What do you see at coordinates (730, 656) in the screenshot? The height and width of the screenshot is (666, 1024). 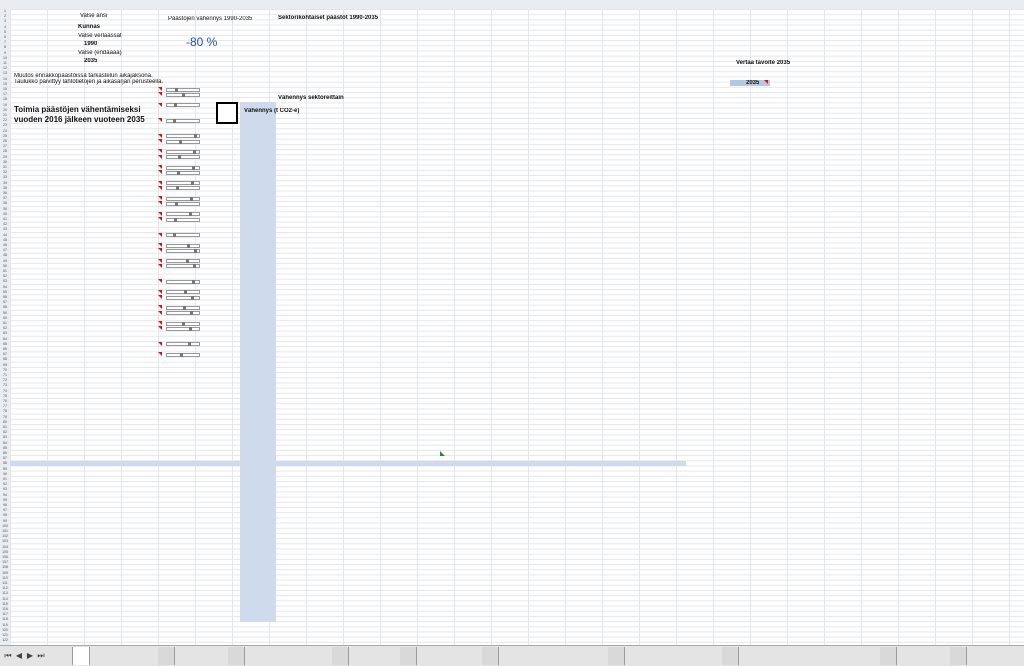 I see `sheet-tab-data-astep-iv-luvut` at bounding box center [730, 656].